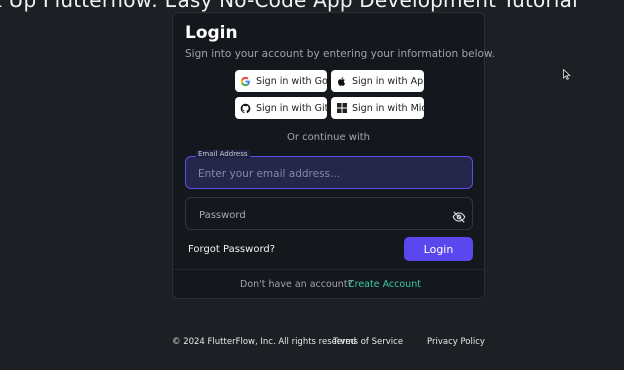  Describe the element at coordinates (388, 108) in the screenshot. I see `microsoft-signin-label: Sign in with Microsoft` at that location.